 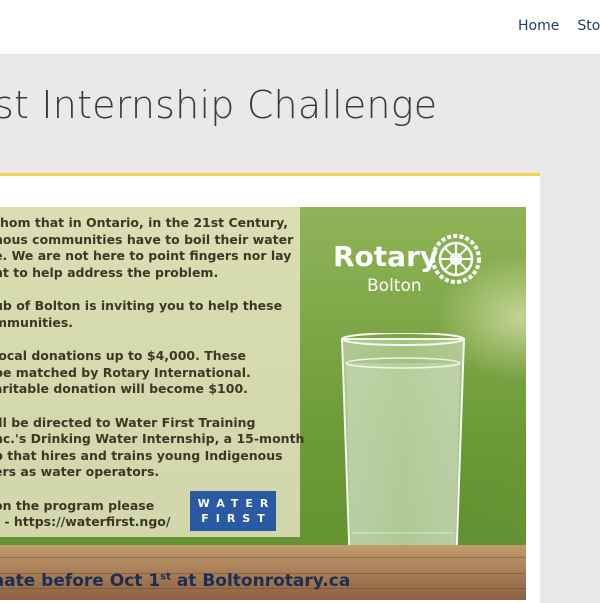 What do you see at coordinates (233, 511) in the screenshot?
I see `water-first-logo: WATER FIRST` at bounding box center [233, 511].